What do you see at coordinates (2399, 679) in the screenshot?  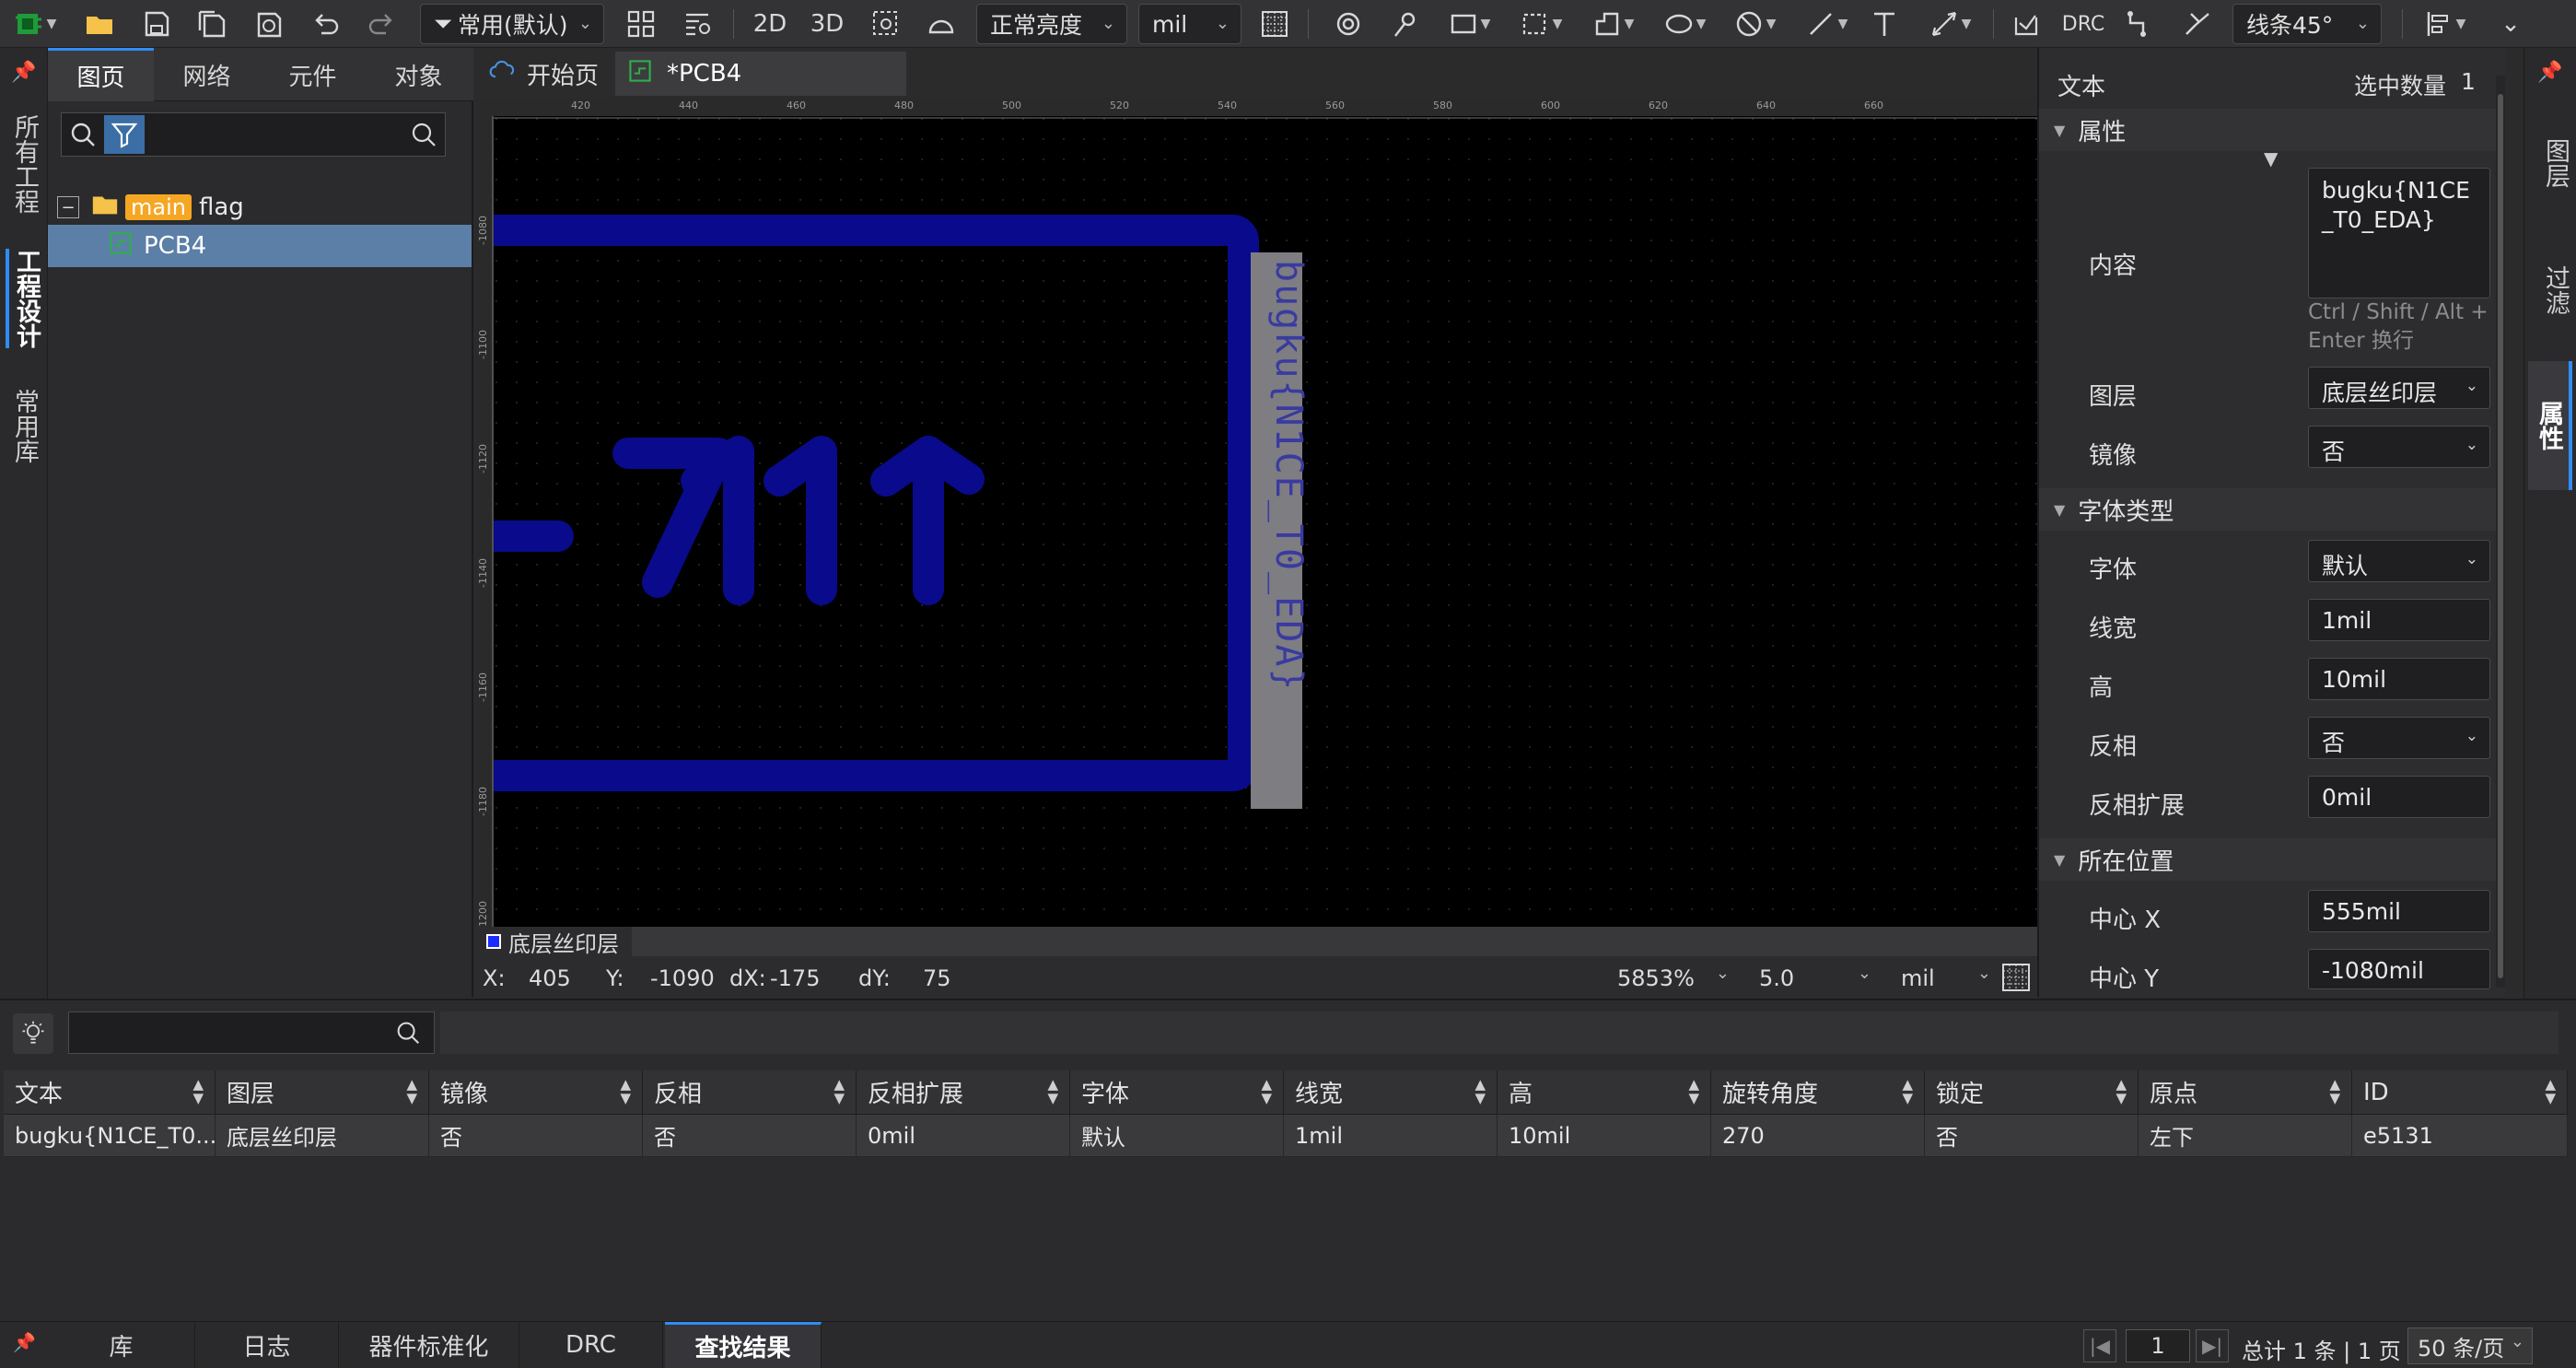 I see `height-input: 10mil` at bounding box center [2399, 679].